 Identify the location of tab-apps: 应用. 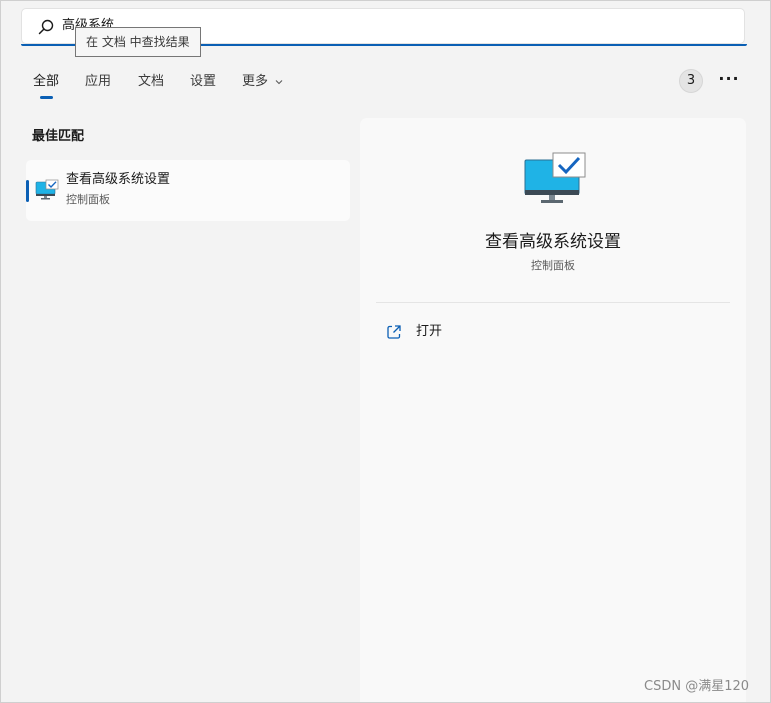
(98, 82).